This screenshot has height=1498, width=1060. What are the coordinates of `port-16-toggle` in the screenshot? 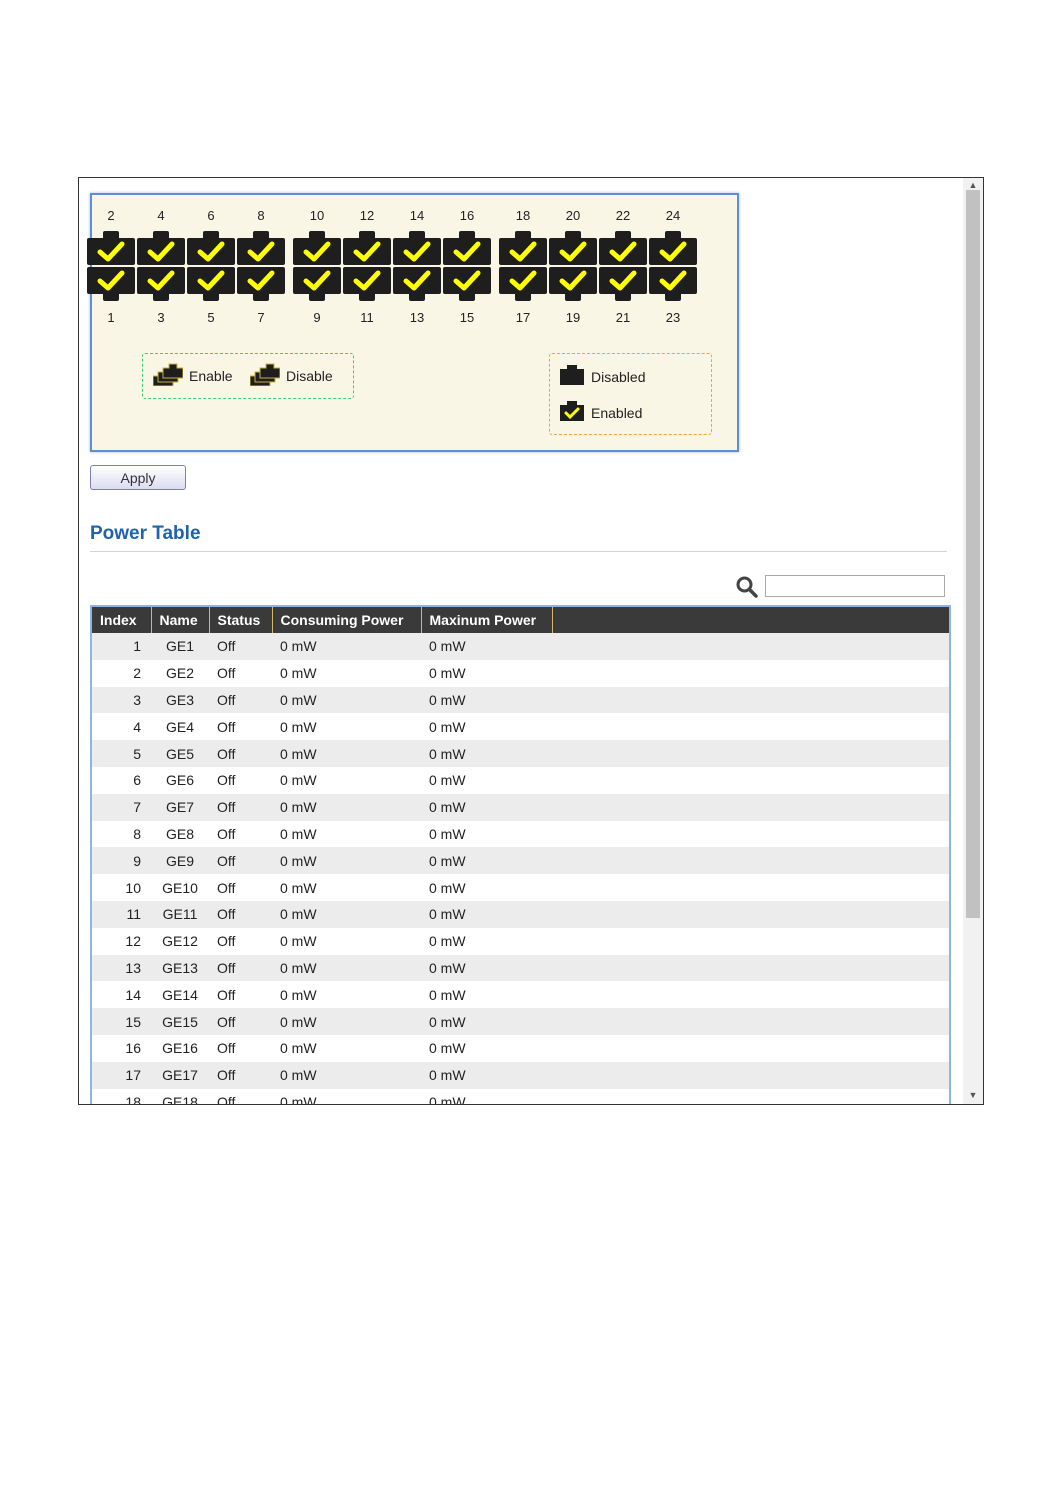 It's located at (467, 248).